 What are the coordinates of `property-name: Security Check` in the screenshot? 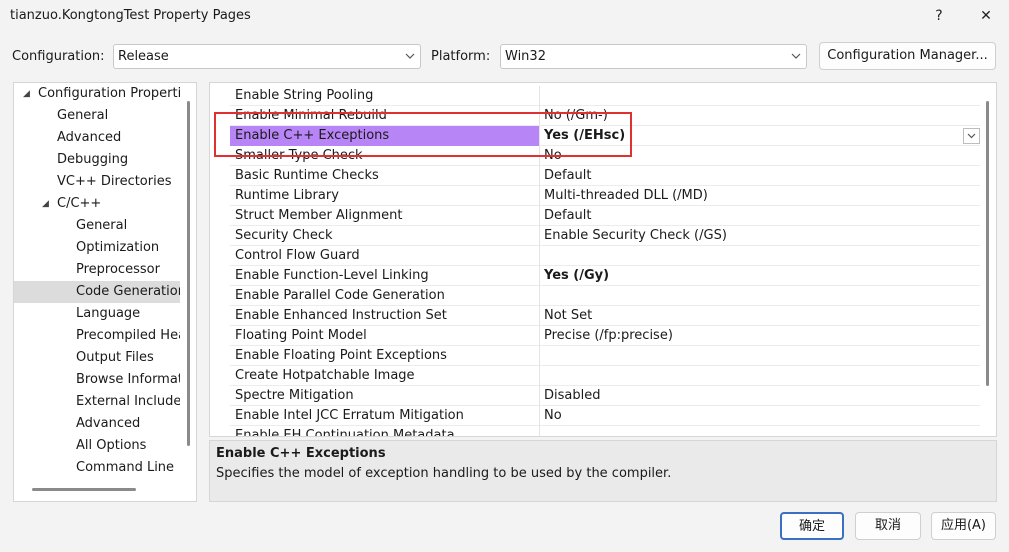 It's located at (385, 236).